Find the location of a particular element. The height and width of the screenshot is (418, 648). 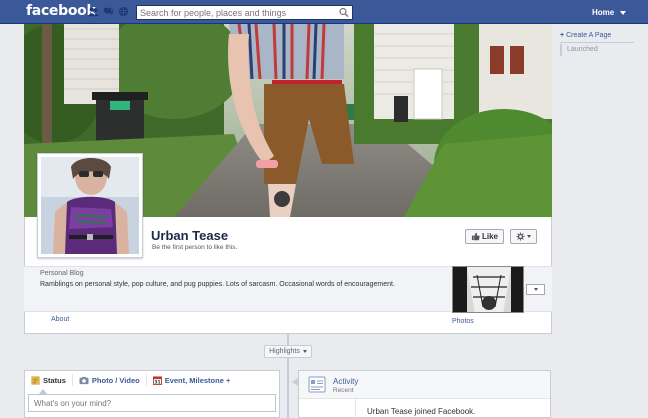

facebook-logo: facebook is located at coordinates (61, 11).